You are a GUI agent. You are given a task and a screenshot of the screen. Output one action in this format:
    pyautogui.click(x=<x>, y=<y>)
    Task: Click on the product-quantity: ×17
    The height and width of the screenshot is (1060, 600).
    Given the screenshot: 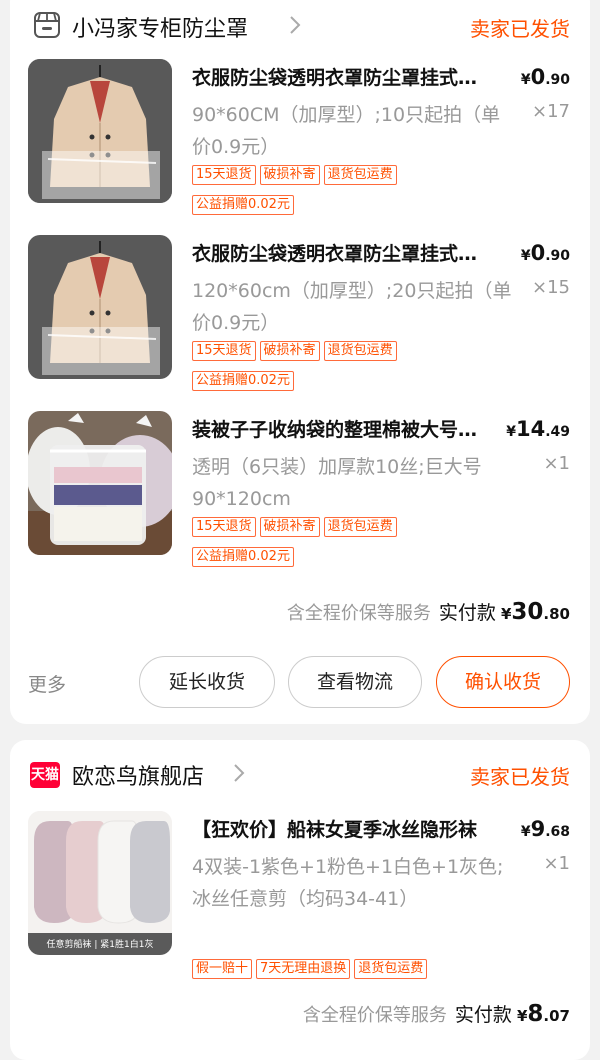 What is the action you would take?
    pyautogui.click(x=551, y=111)
    